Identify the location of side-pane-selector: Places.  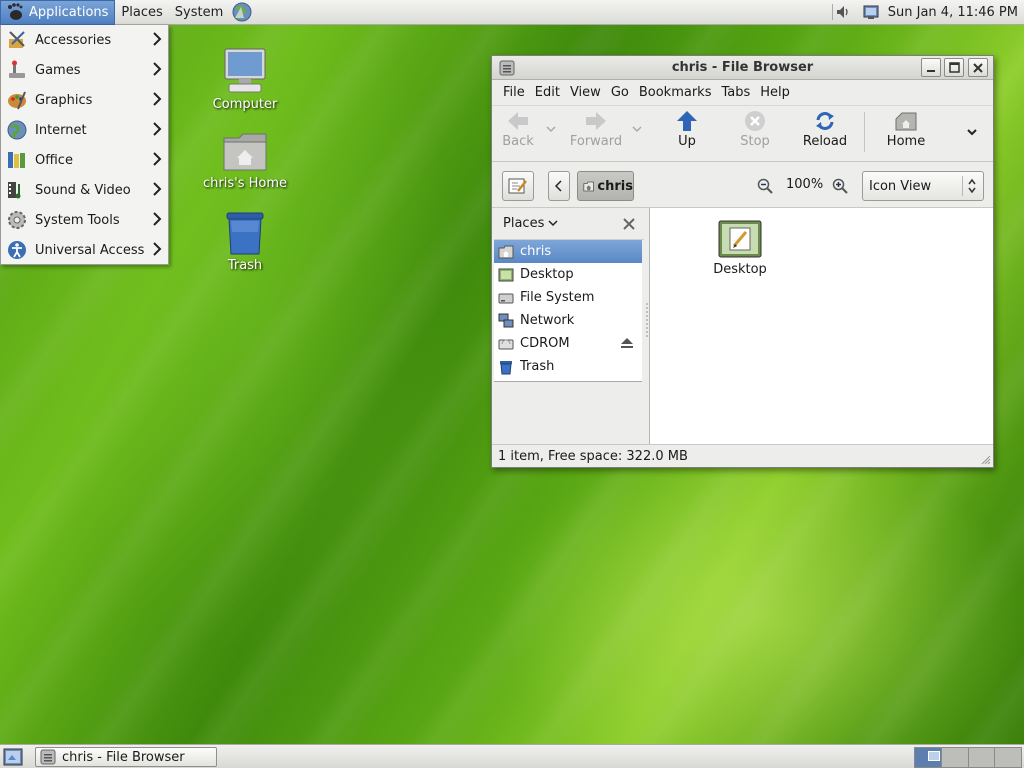
(531, 223).